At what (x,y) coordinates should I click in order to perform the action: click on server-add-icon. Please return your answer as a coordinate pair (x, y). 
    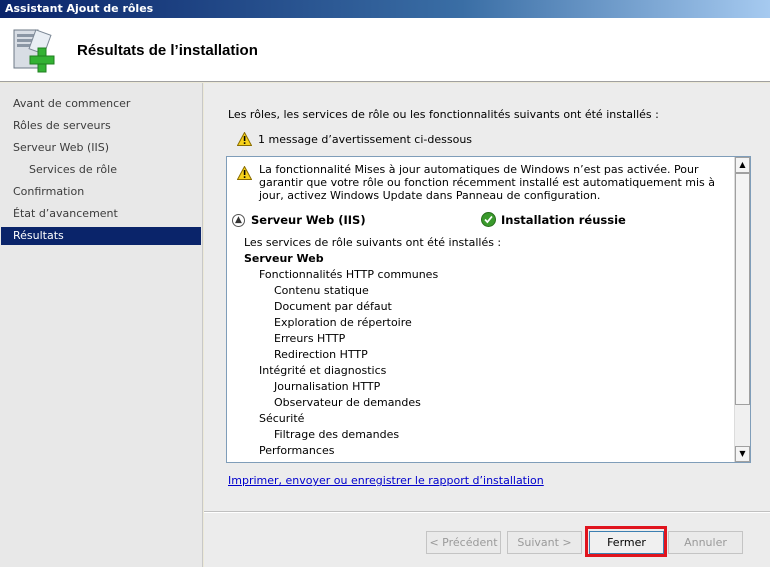
    Looking at the image, I should click on (34, 51).